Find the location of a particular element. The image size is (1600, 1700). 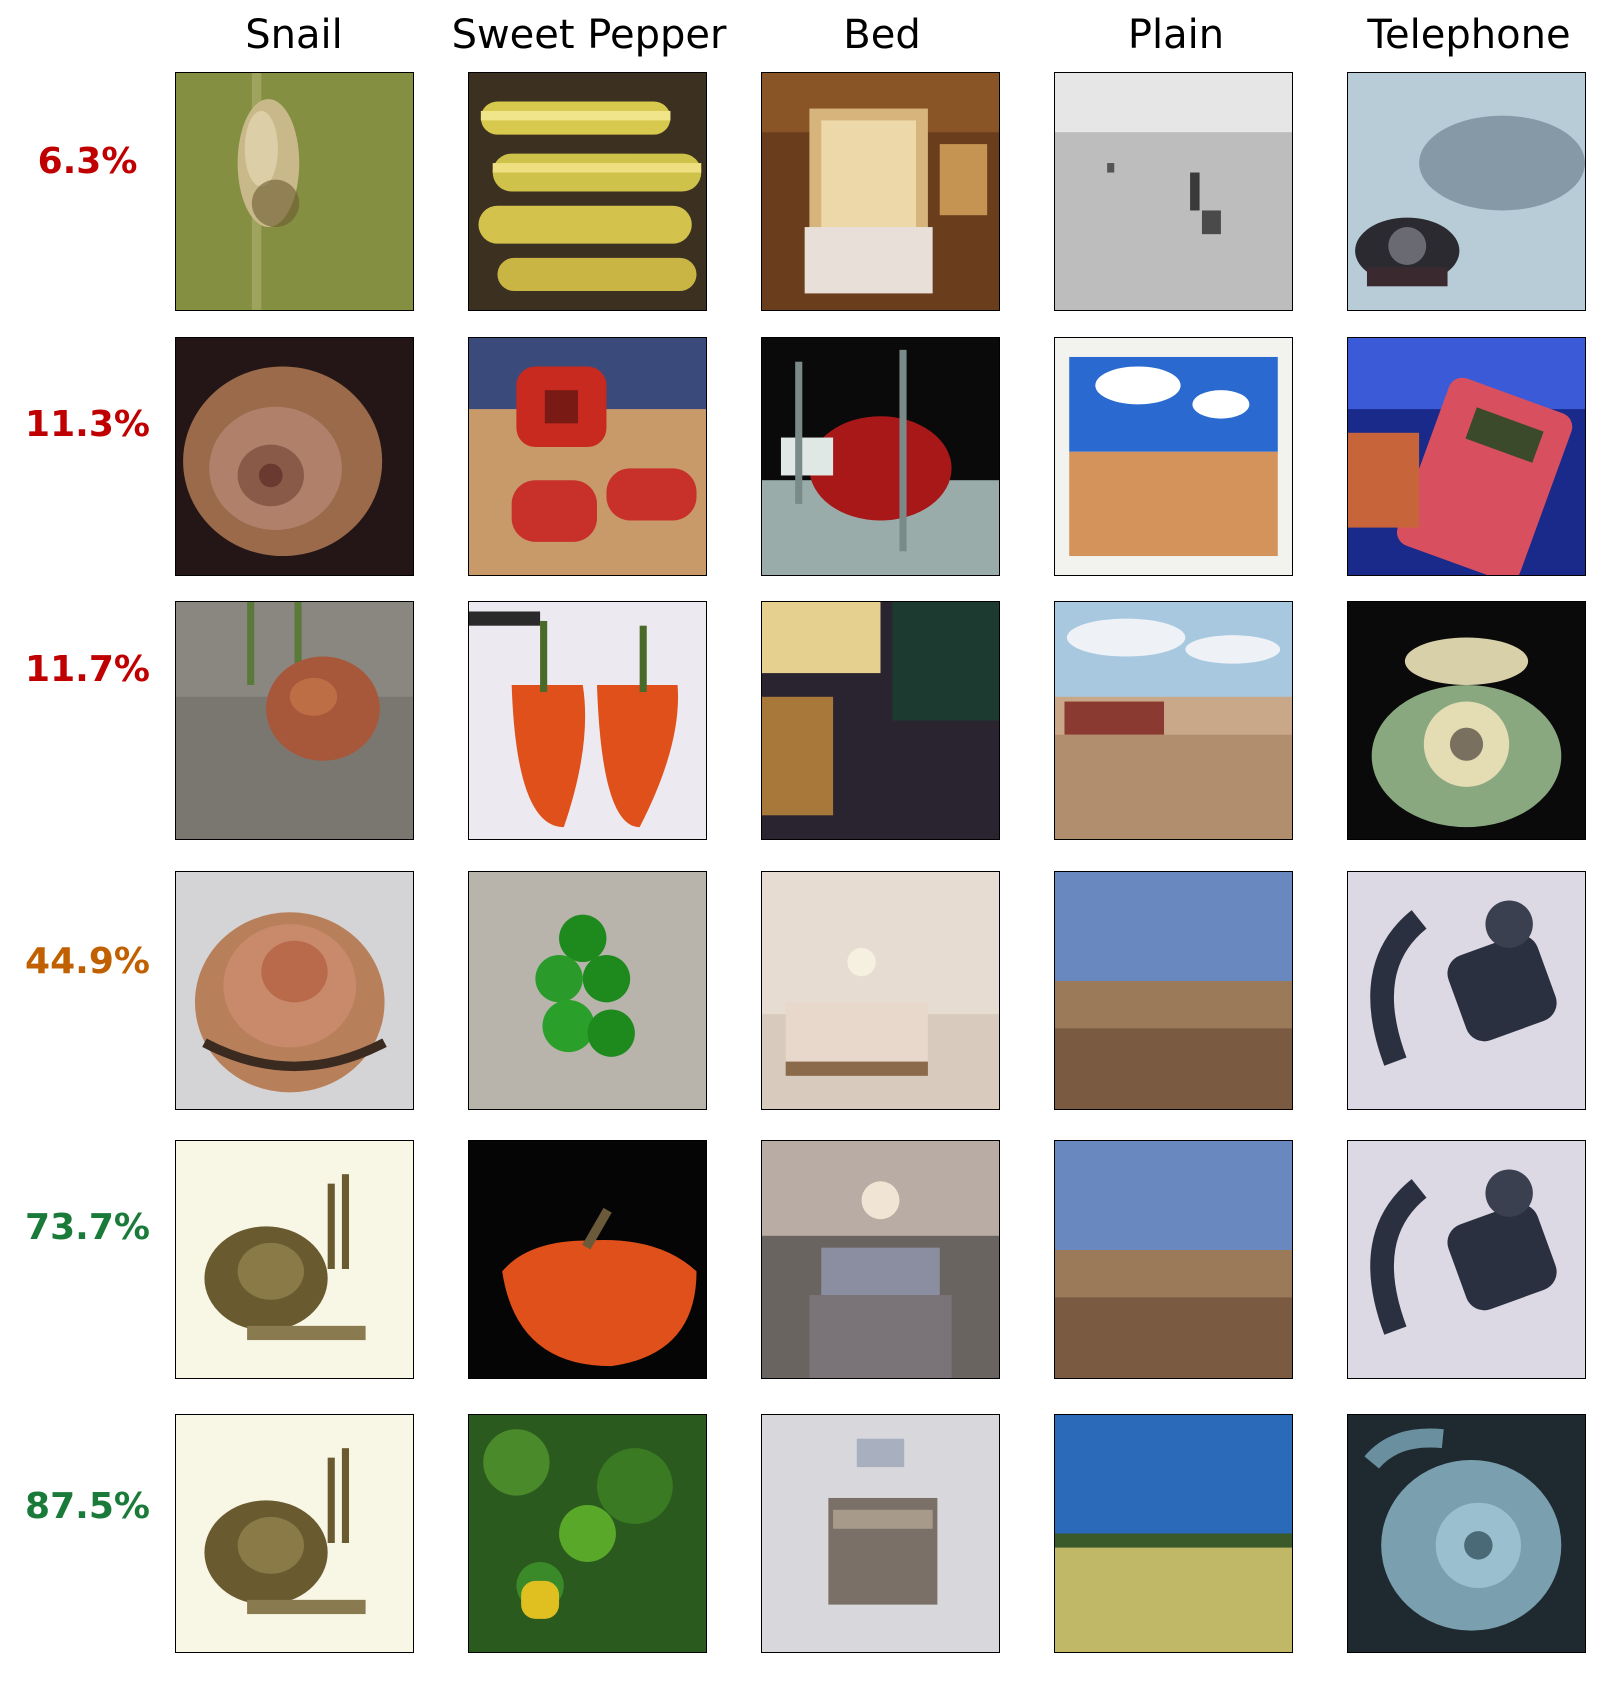

row-label-percentage: 44.9% is located at coordinates (87, 961).